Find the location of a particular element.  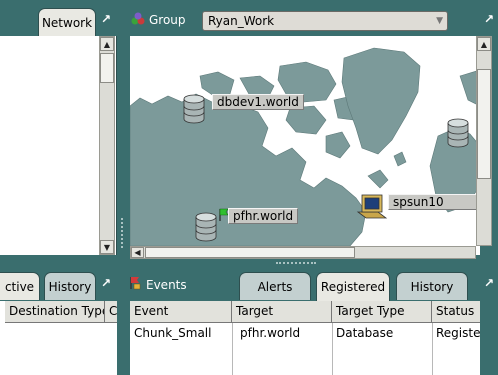

tab-registered: Registered is located at coordinates (353, 286).